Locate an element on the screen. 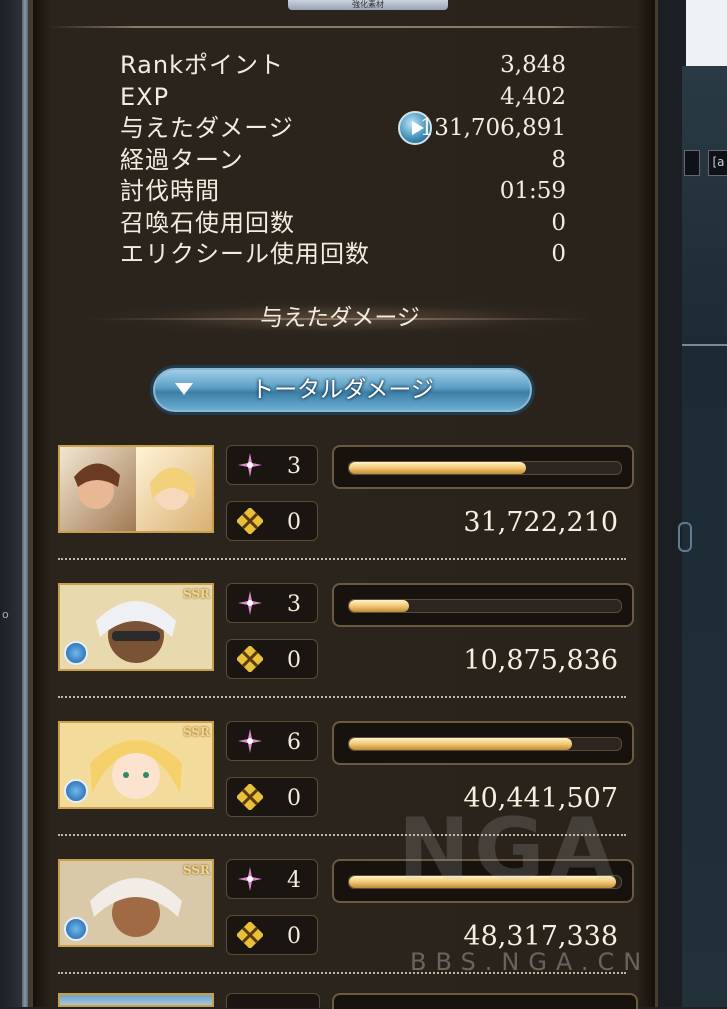 This screenshot has width=727, height=1009. skill-count-box: 6 is located at coordinates (272, 741).